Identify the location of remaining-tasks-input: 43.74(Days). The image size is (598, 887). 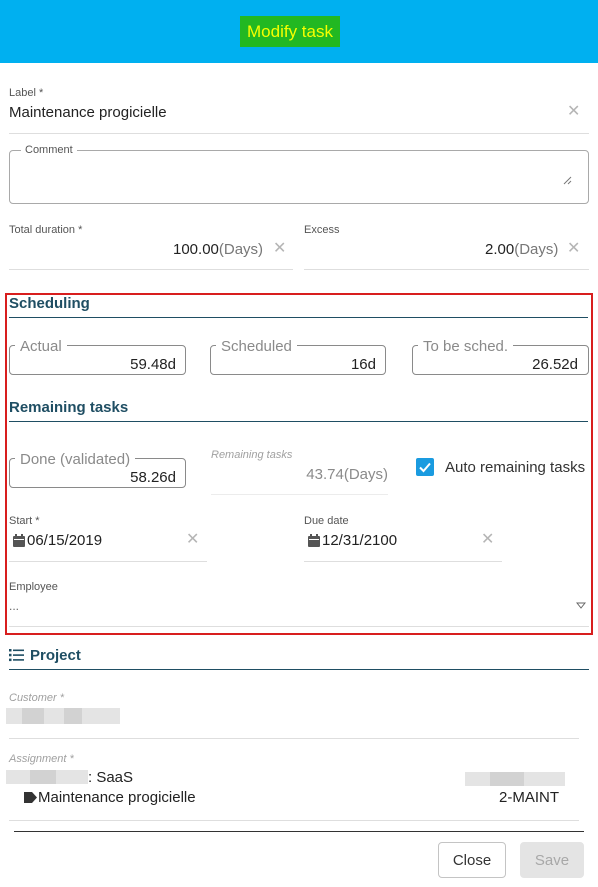
(299, 474).